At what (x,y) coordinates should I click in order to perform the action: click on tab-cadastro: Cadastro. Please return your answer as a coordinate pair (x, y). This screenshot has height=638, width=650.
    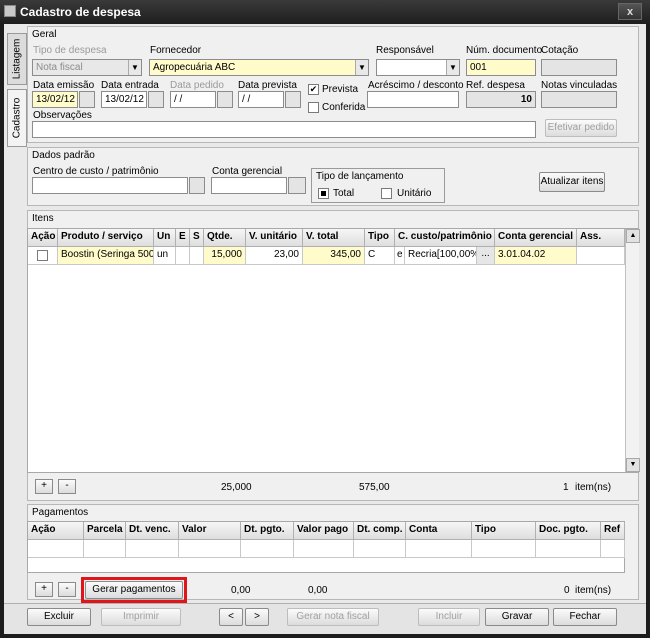
    Looking at the image, I should click on (17, 118).